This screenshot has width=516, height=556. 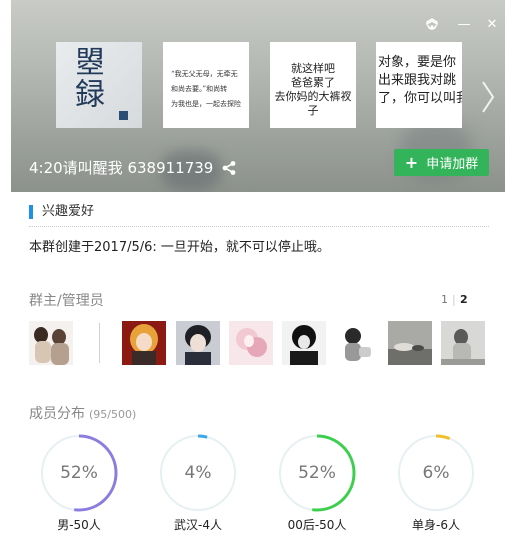 I want to click on divider, so click(x=259, y=226).